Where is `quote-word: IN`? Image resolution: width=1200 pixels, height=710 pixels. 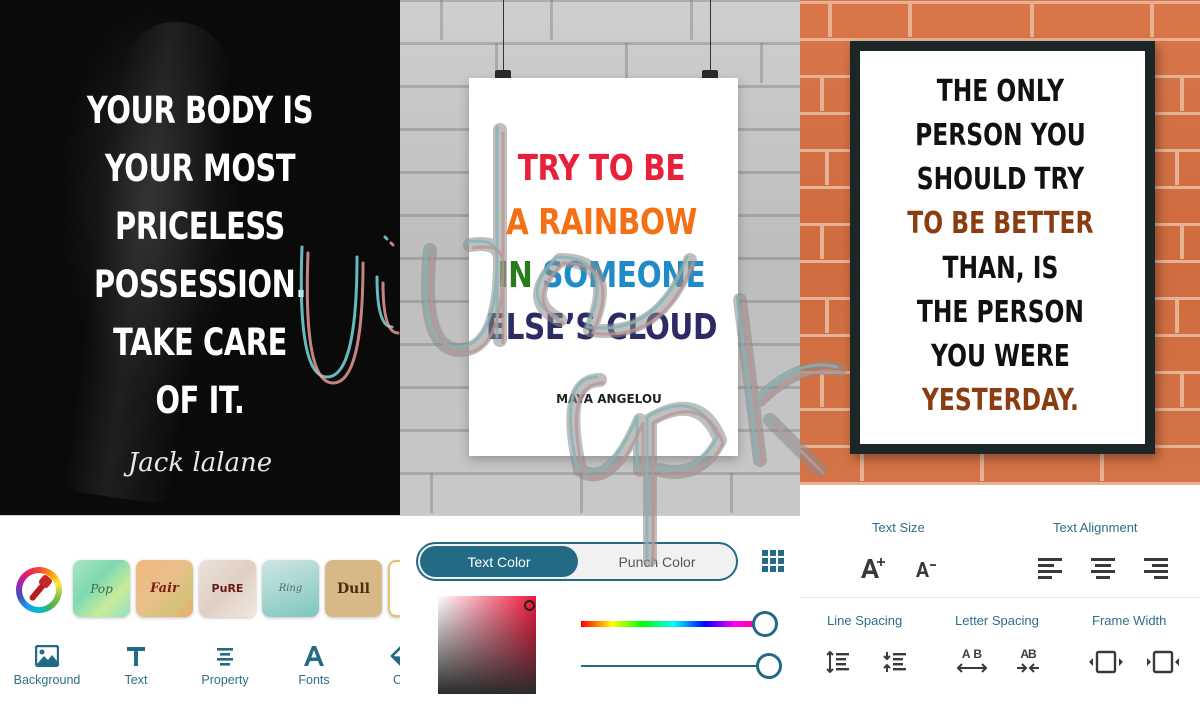 quote-word: IN is located at coordinates (520, 275).